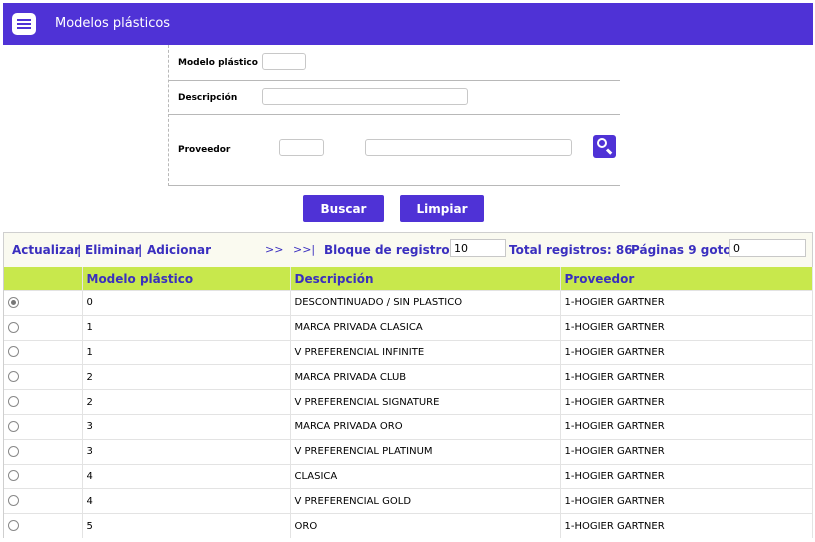 The width and height of the screenshot is (815, 542). Describe the element at coordinates (365, 96) in the screenshot. I see `descripcion-input` at that location.